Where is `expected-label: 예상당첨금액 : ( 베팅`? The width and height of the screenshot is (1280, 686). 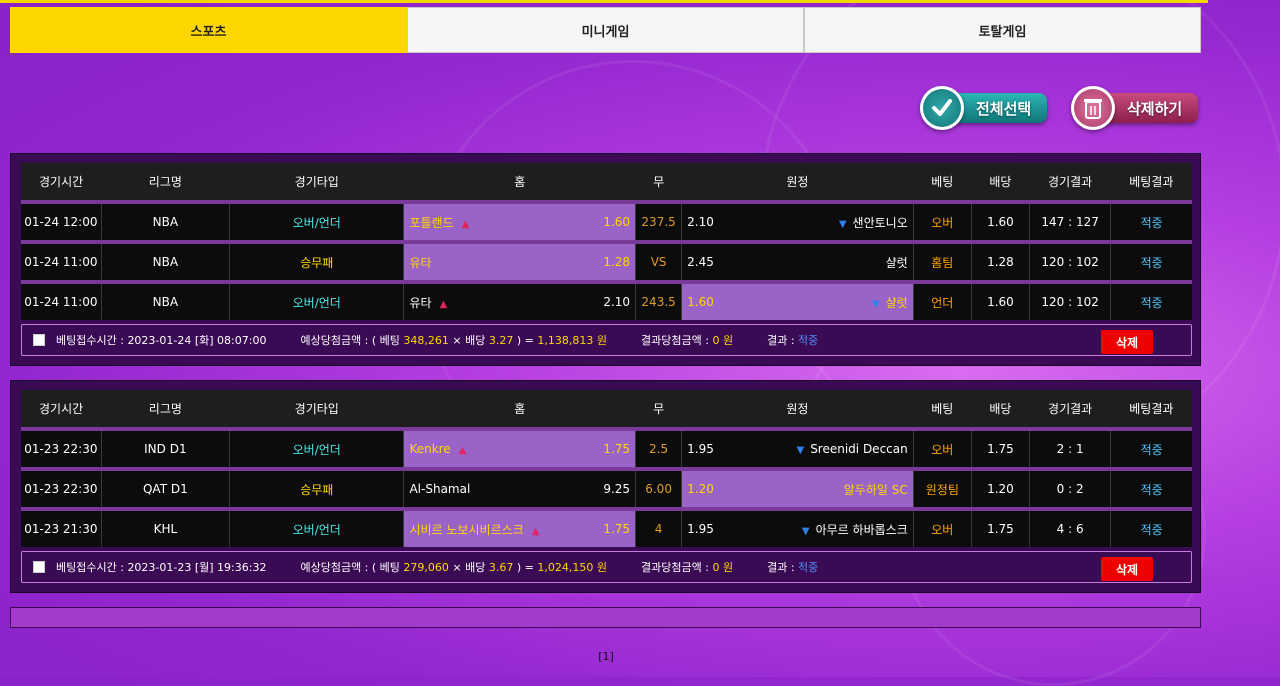
expected-label: 예상당첨금액 : ( 베팅 is located at coordinates (350, 340).